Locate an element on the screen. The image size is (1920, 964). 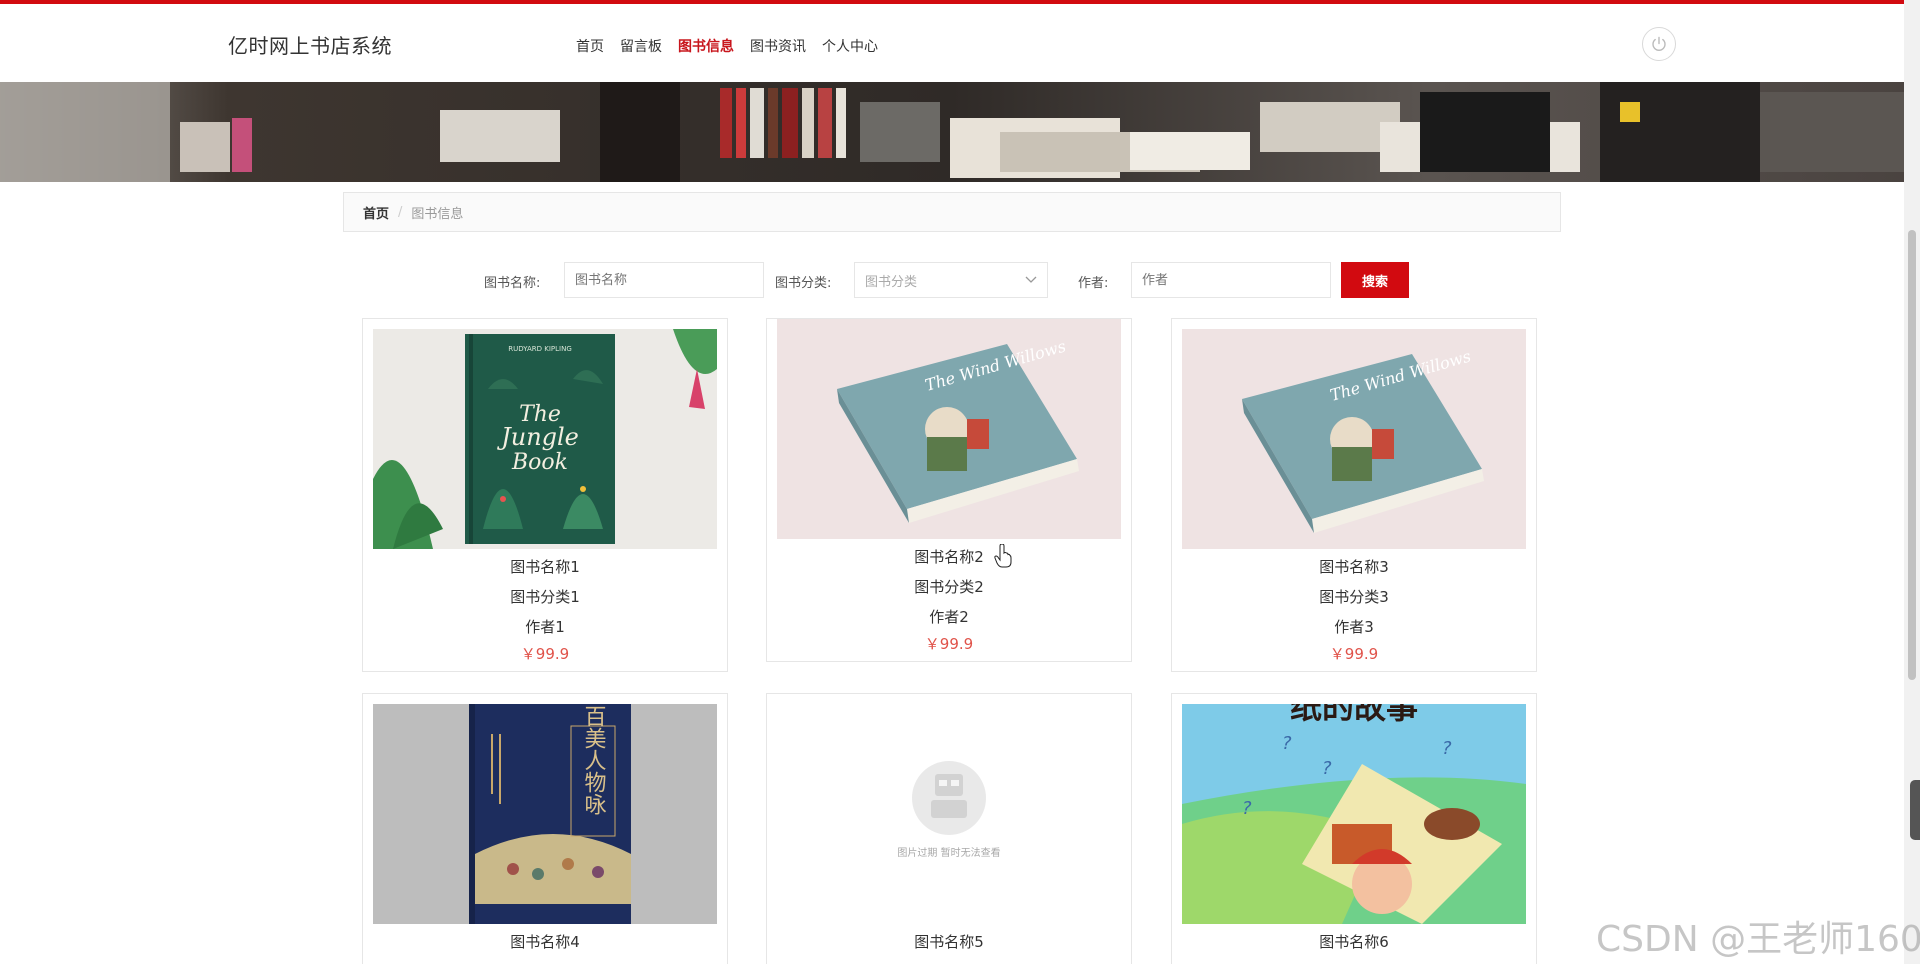
book-cover-6: ? ? ? ? 纸的故事 is located at coordinates (1354, 814).